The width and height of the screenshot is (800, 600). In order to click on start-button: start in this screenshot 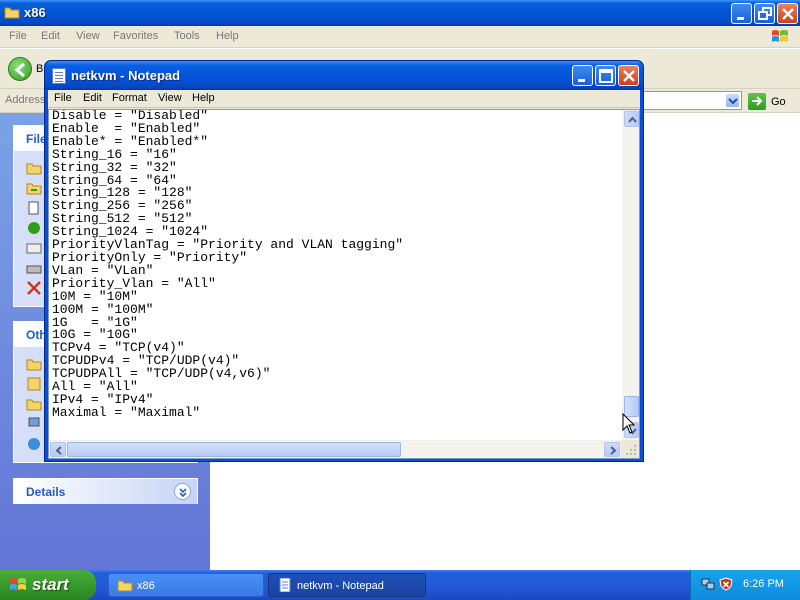, I will do `click(48, 585)`.